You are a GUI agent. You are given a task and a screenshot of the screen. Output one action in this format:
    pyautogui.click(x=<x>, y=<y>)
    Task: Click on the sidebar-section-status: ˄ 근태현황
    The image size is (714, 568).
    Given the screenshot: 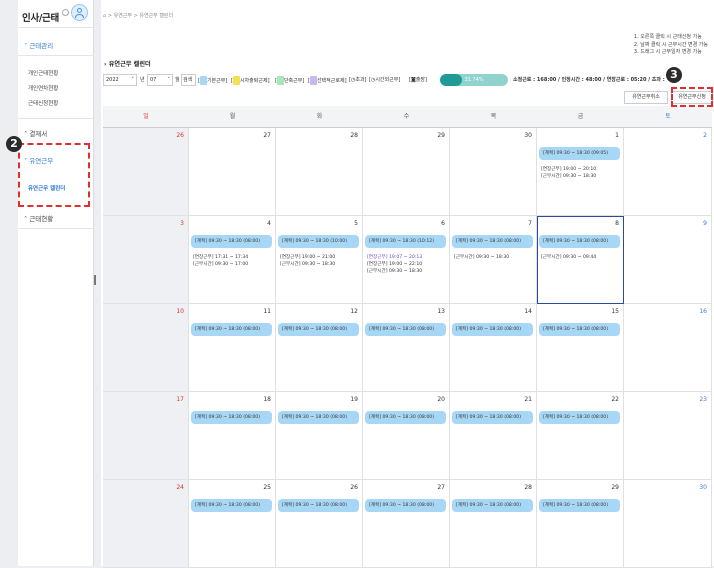 What is the action you would take?
    pyautogui.click(x=38, y=218)
    